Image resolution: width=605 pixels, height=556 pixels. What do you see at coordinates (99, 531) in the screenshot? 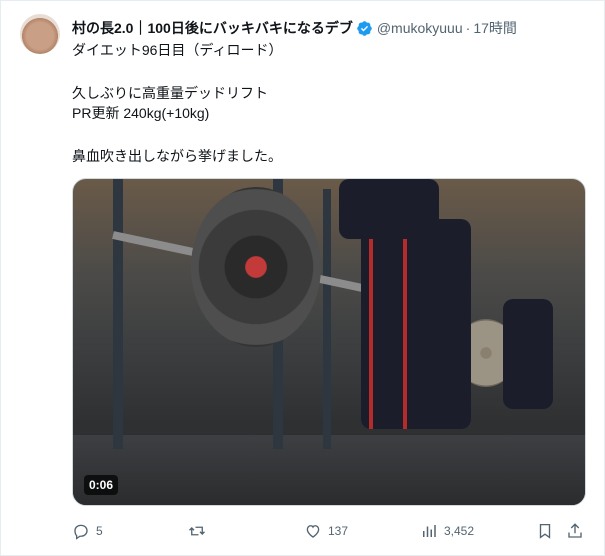
I see `reply-count: 5` at bounding box center [99, 531].